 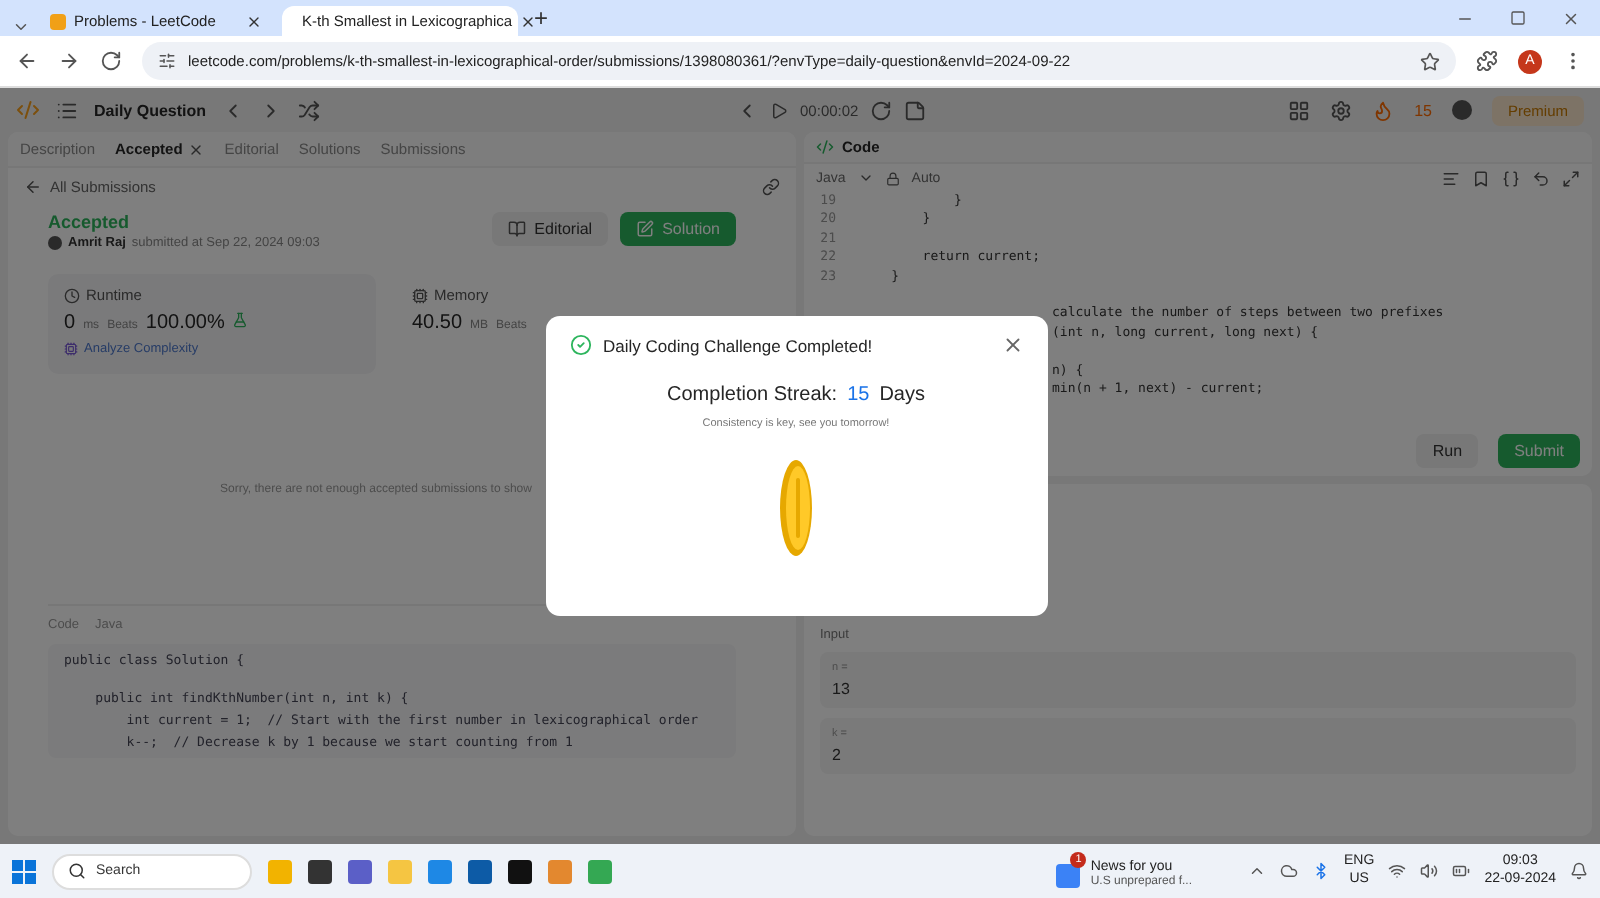 I want to click on status-text: Accepted, so click(x=90, y=222).